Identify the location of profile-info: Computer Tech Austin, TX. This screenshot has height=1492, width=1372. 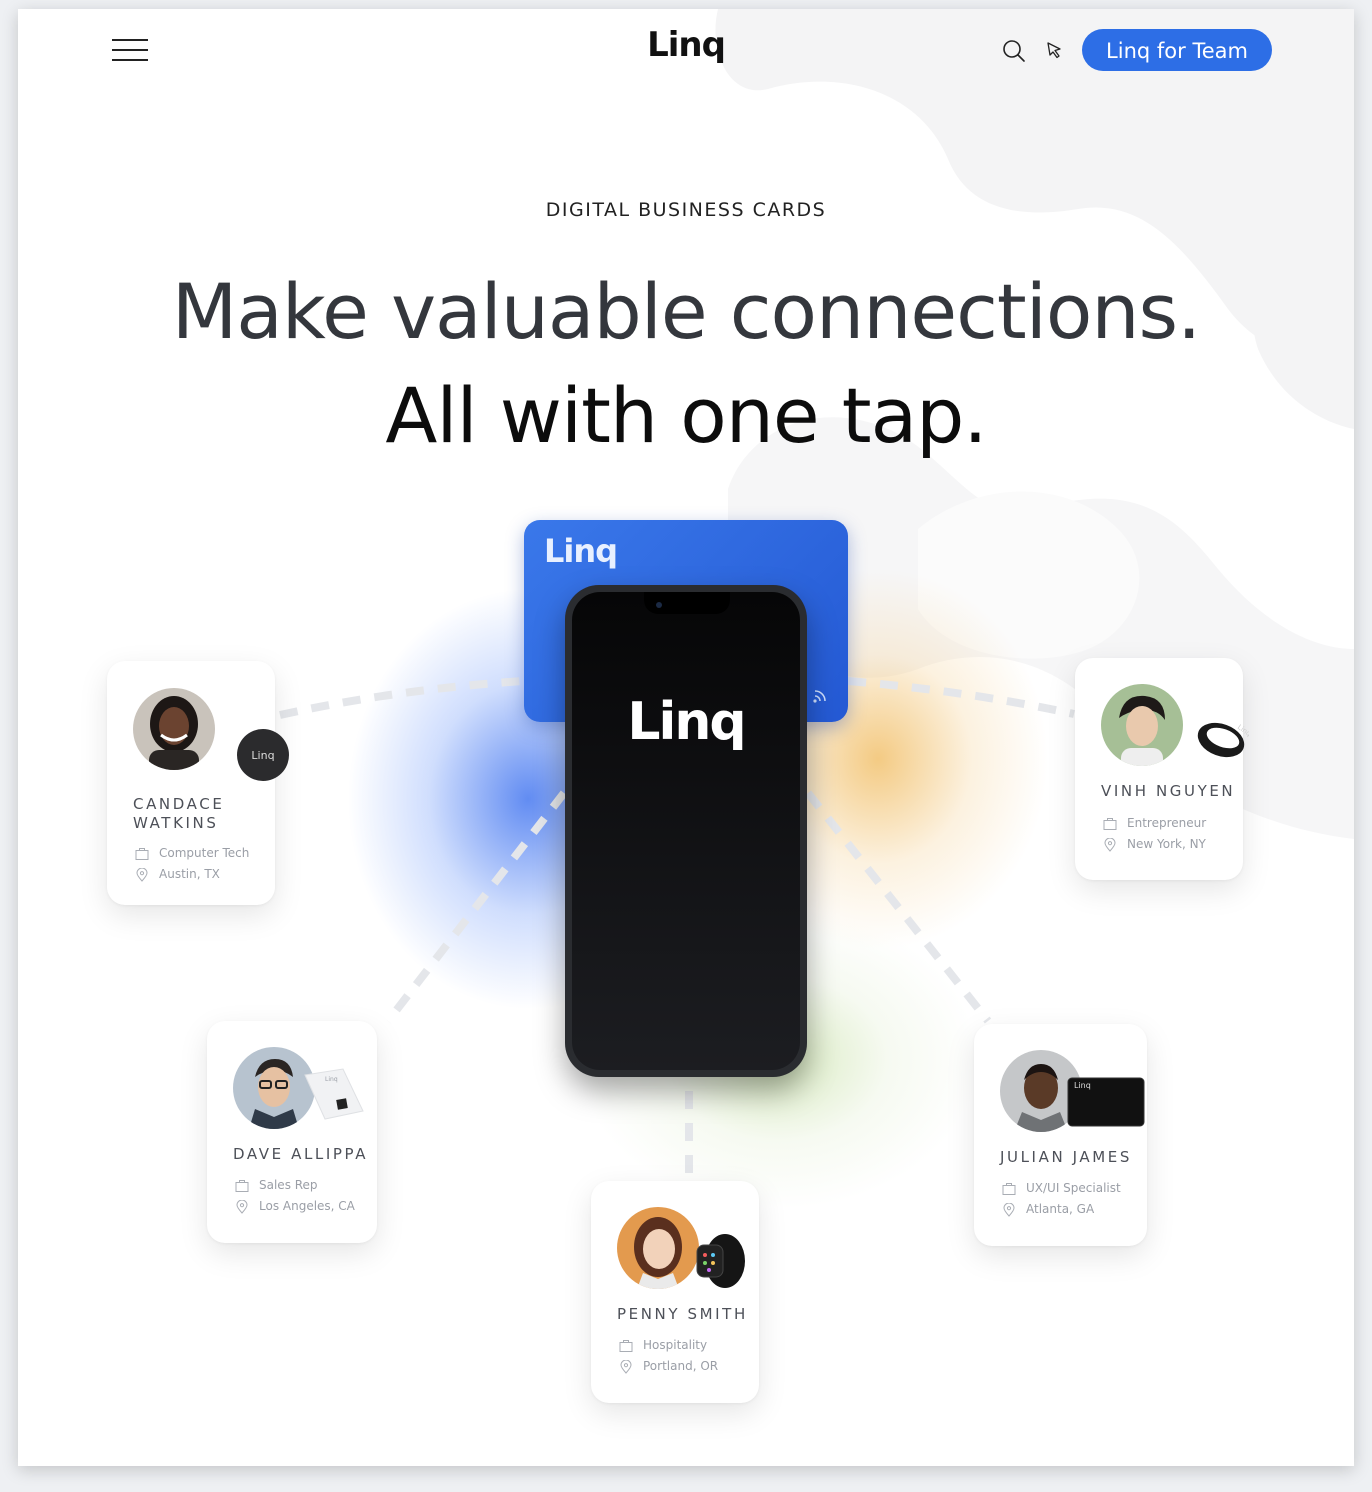
(192, 864).